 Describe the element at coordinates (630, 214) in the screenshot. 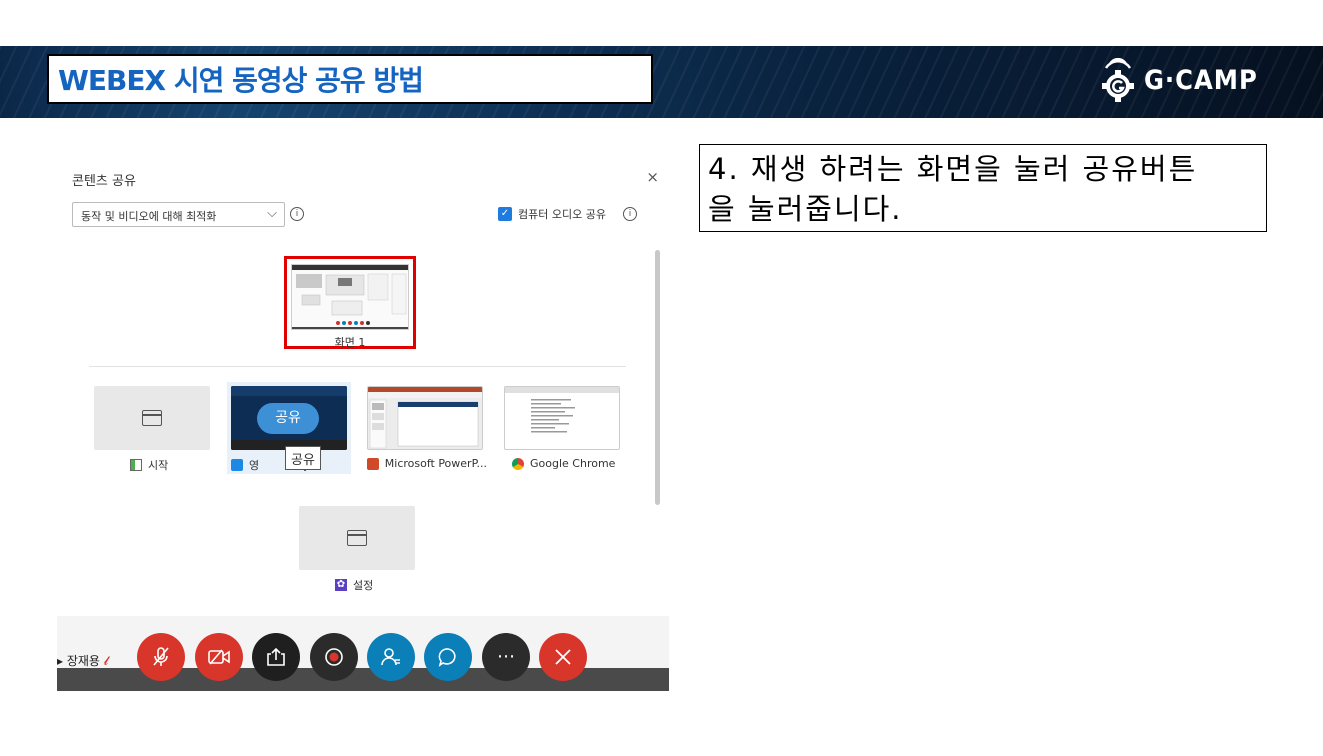

I see `audio-info-icon: i` at that location.